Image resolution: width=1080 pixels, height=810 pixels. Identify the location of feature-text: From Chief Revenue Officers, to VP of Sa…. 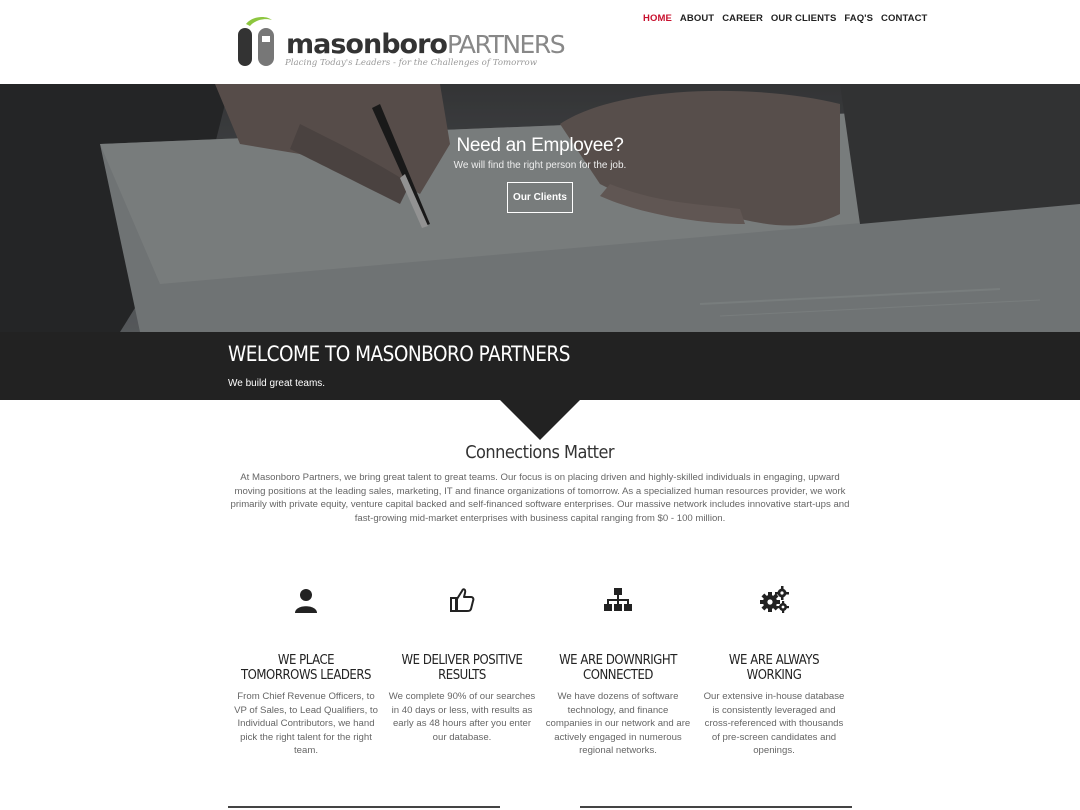
(306, 724).